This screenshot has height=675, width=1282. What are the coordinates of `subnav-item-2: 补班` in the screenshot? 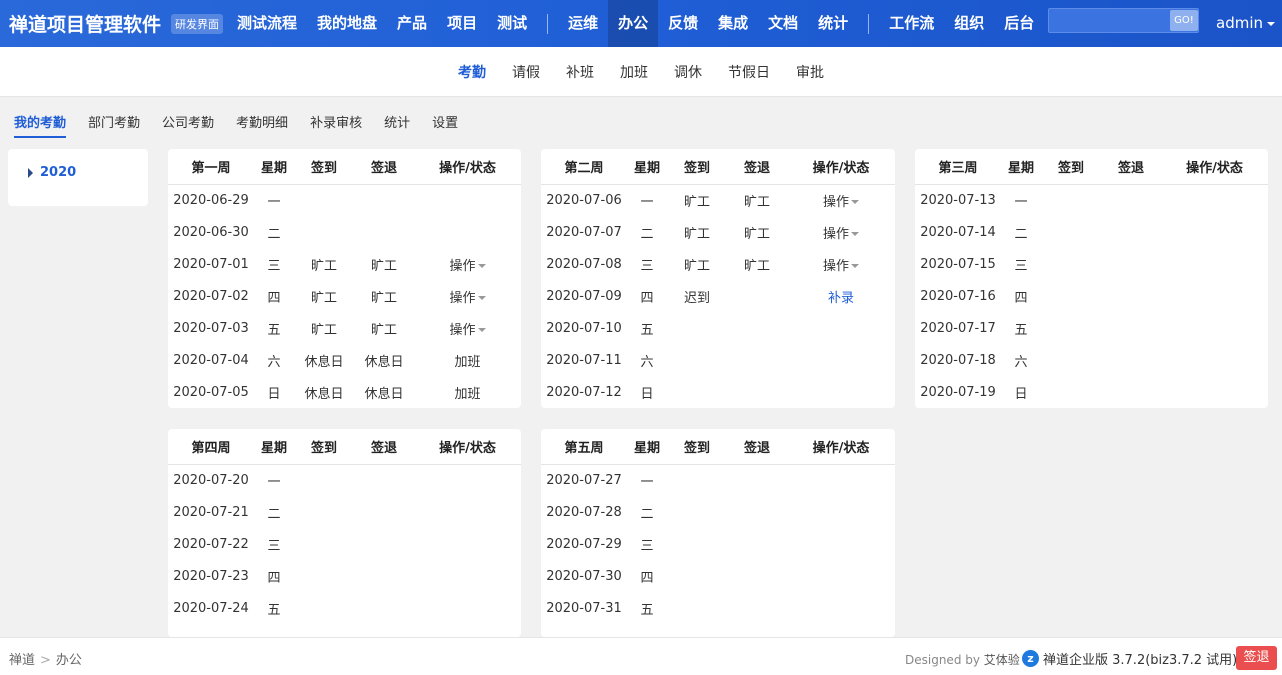 It's located at (580, 72).